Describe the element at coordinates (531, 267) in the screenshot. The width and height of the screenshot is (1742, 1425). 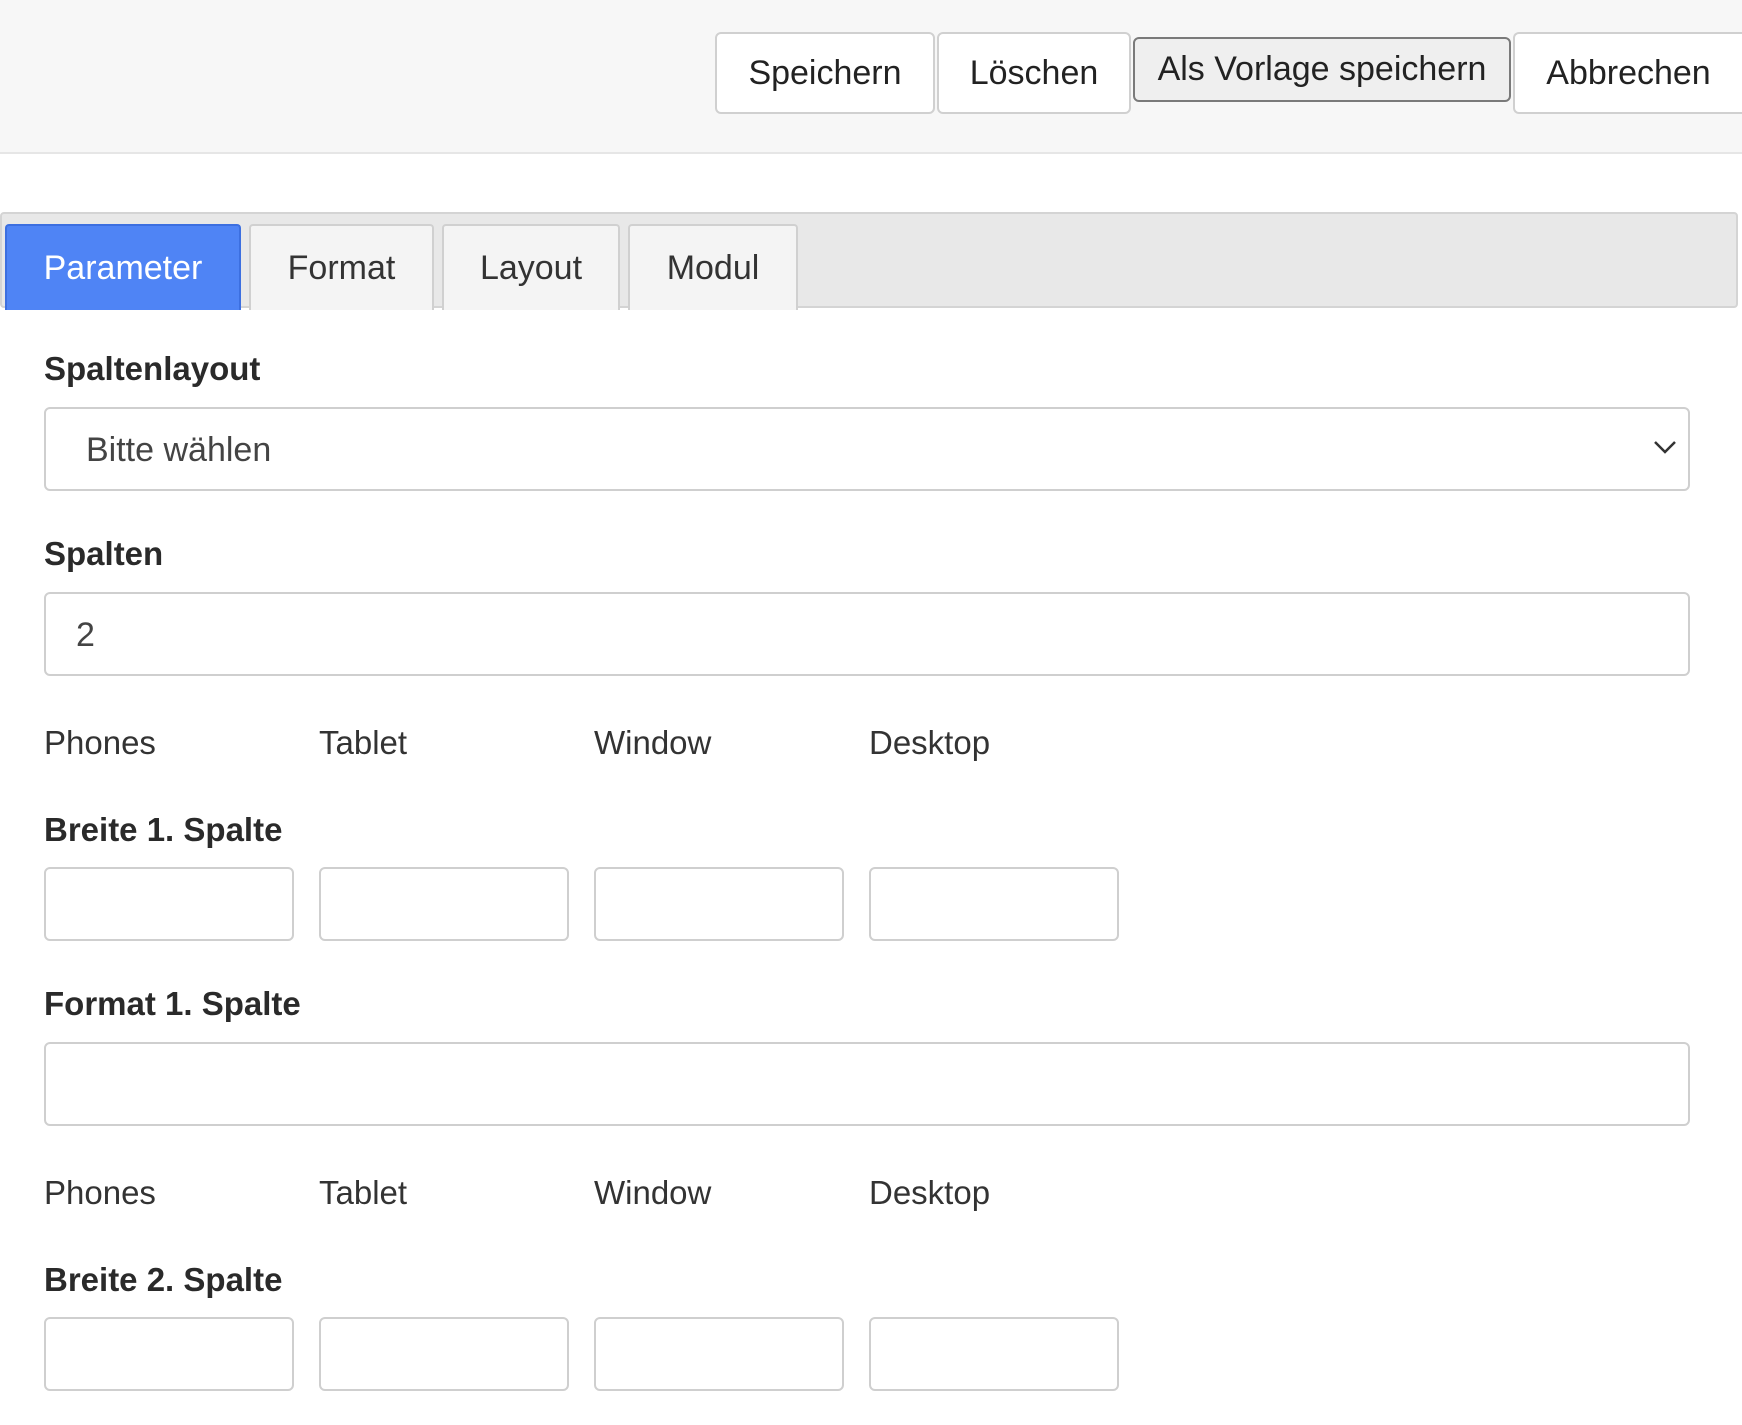
I see `tab-layout: Layout` at that location.